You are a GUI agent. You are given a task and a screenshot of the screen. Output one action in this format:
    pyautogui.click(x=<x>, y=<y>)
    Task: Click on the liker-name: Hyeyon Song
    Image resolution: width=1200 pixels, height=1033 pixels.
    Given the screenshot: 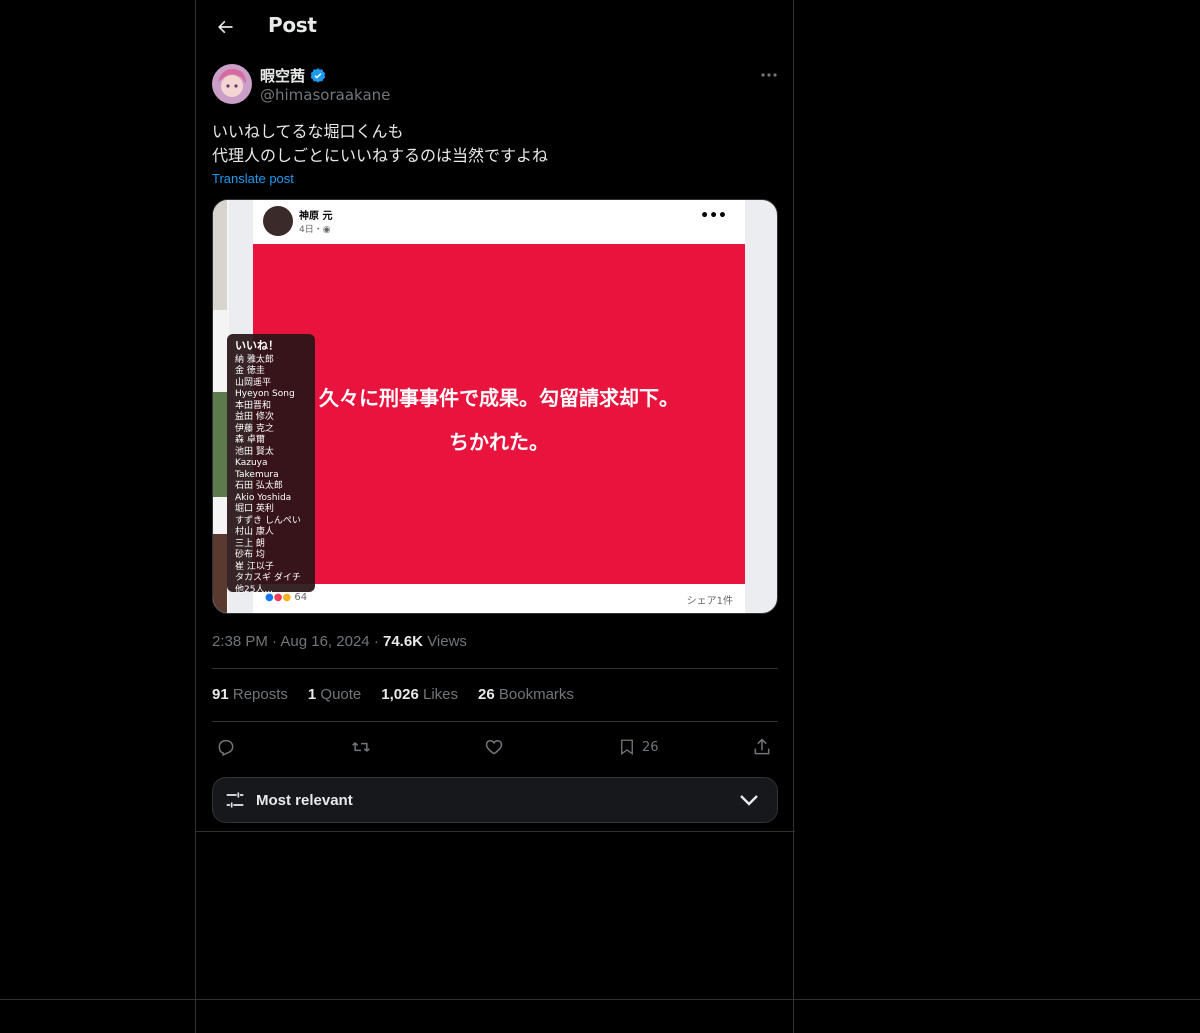 What is the action you would take?
    pyautogui.click(x=265, y=394)
    